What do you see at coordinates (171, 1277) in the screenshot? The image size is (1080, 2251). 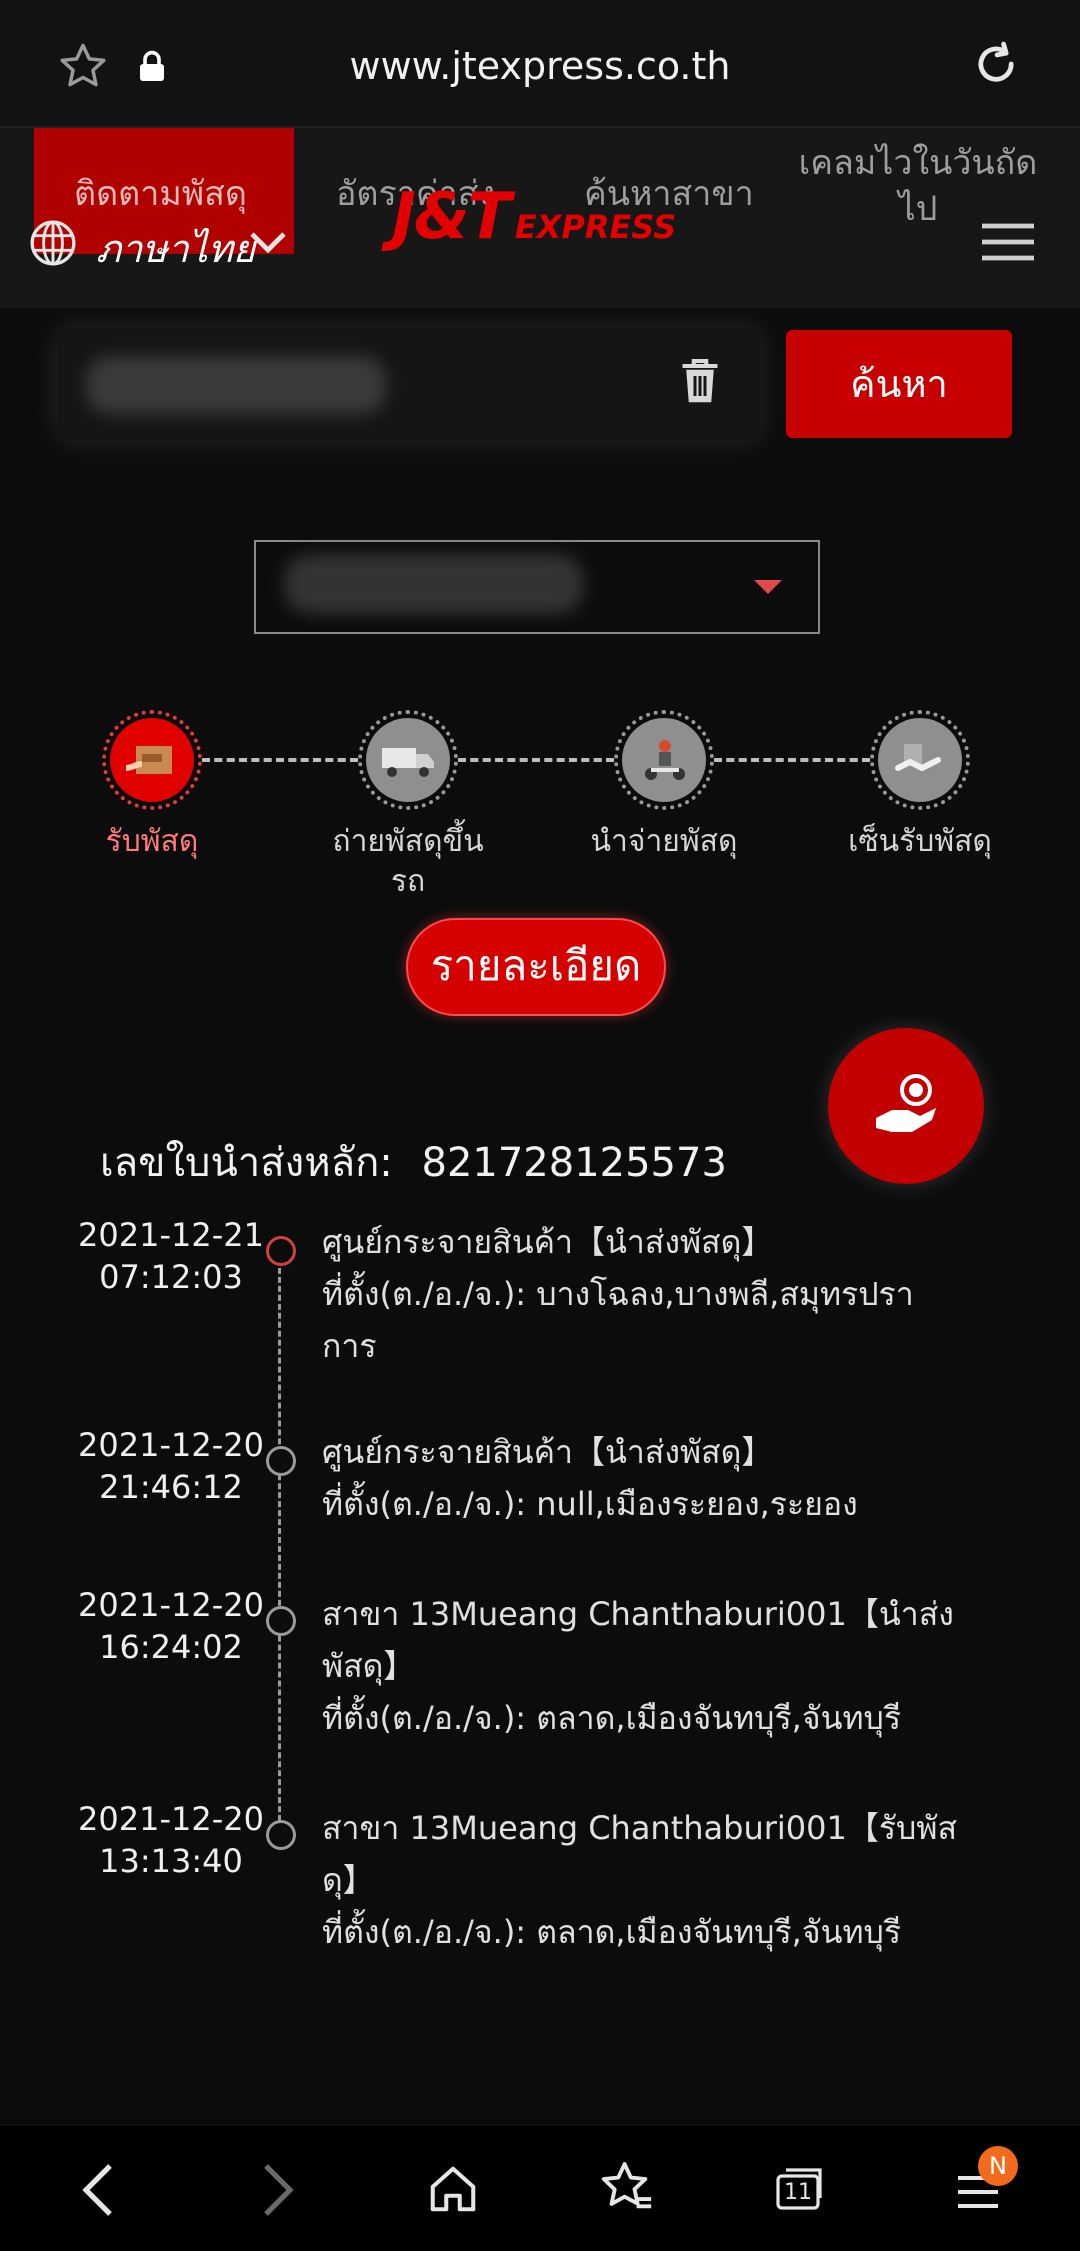 I see `timeline-time: 07:12:03` at bounding box center [171, 1277].